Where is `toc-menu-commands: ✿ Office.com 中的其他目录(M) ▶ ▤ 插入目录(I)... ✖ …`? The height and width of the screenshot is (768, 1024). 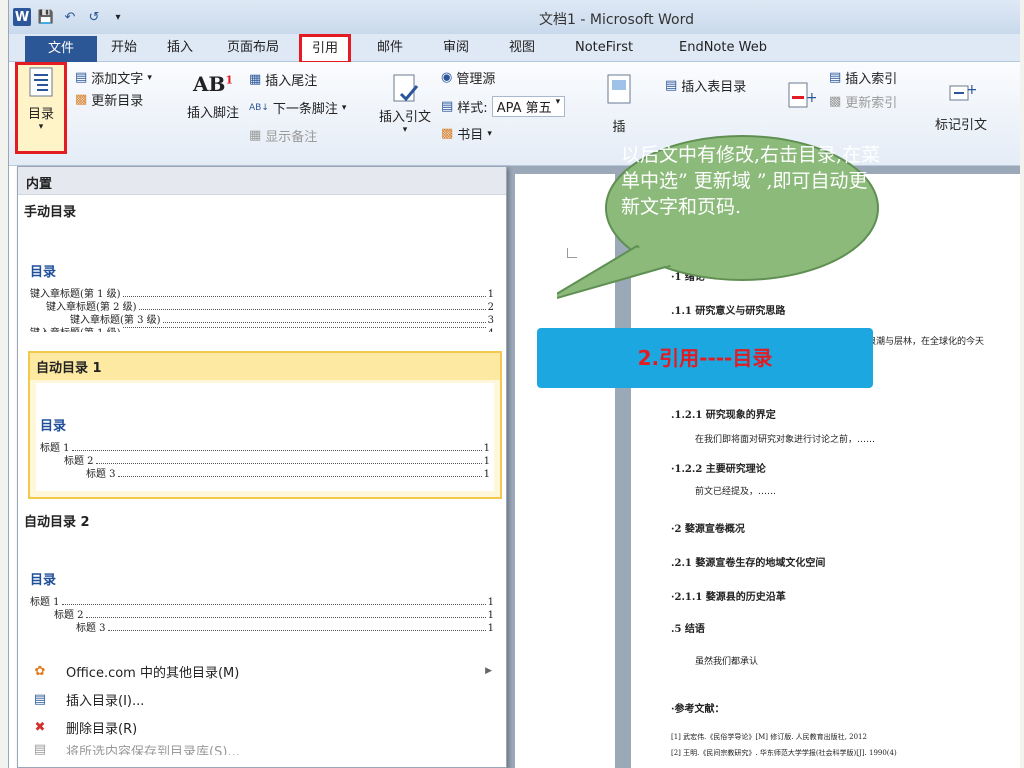
toc-menu-commands: ✿ Office.com 中的其他目录(M) ▶ ▤ 插入目录(I)... ✖ … is located at coordinates (262, 706).